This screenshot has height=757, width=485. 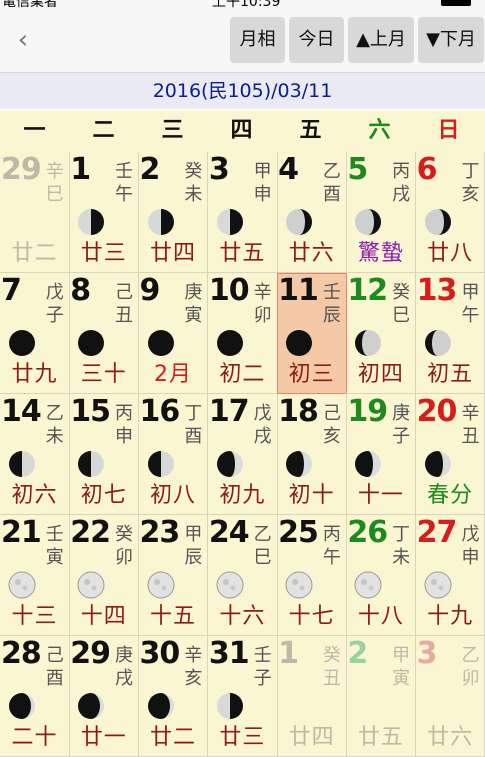 I want to click on day-number: 21, so click(x=21, y=532).